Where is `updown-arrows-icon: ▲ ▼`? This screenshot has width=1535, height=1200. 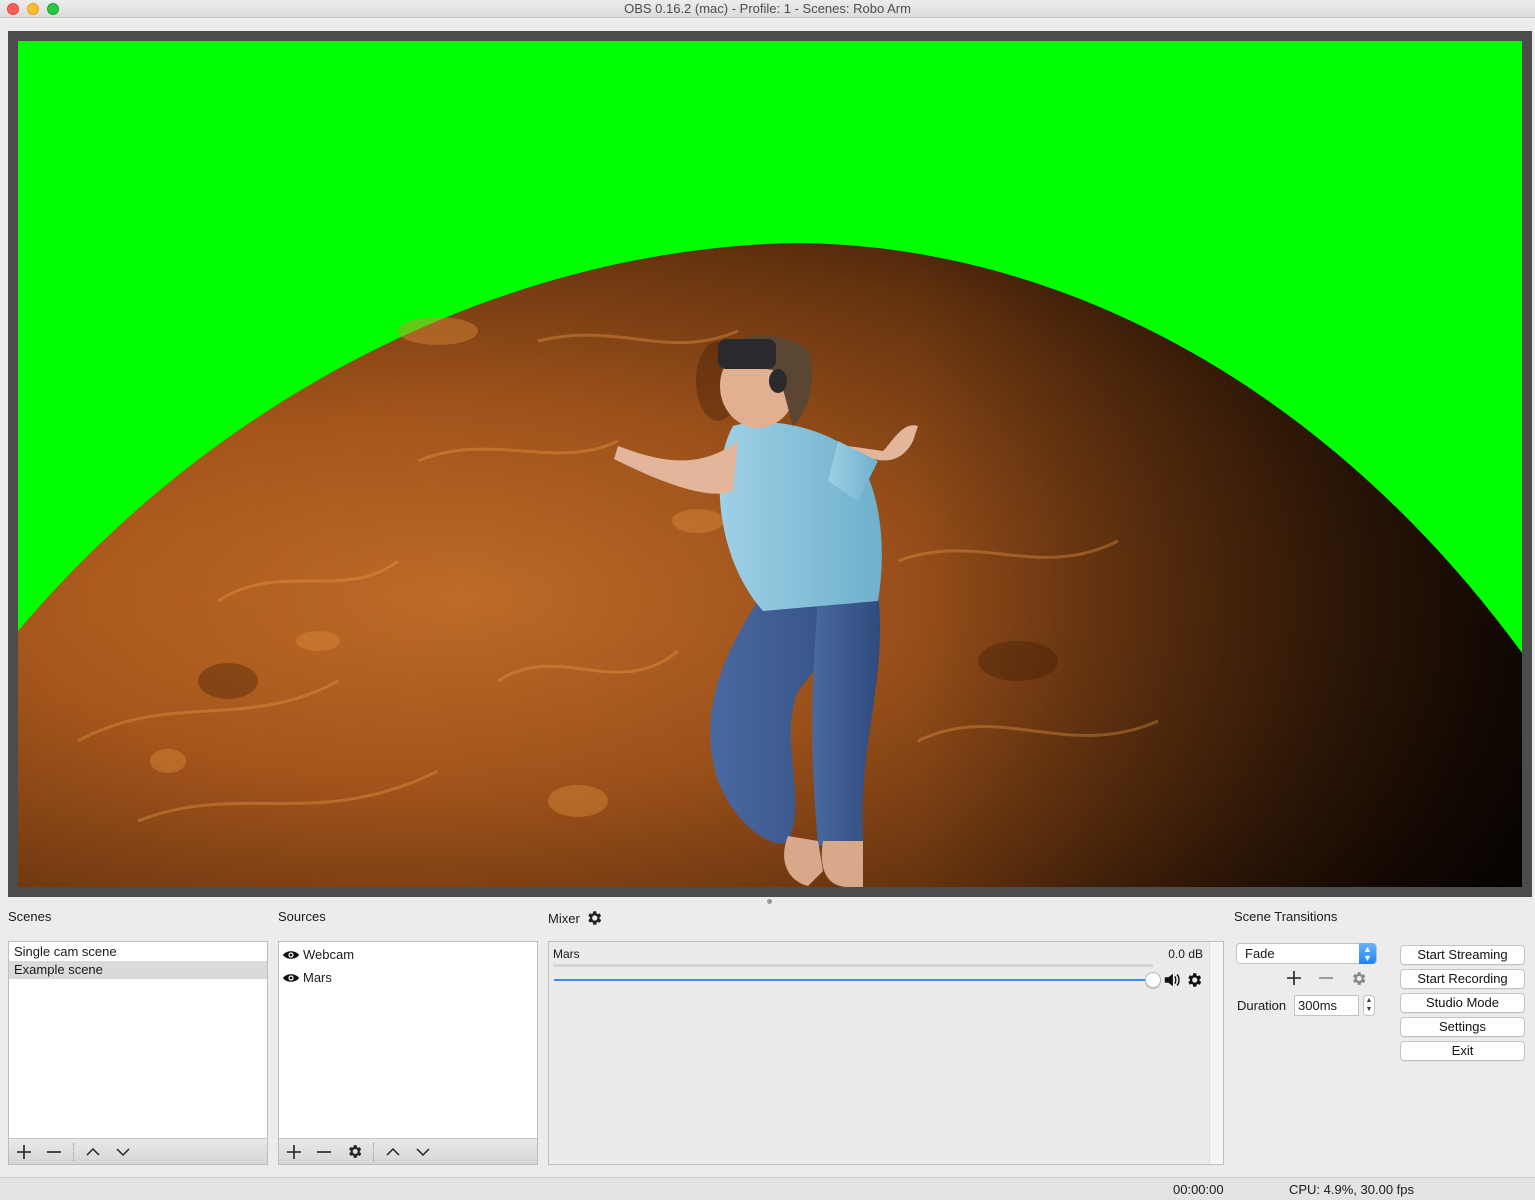 updown-arrows-icon: ▲ ▼ is located at coordinates (1367, 953).